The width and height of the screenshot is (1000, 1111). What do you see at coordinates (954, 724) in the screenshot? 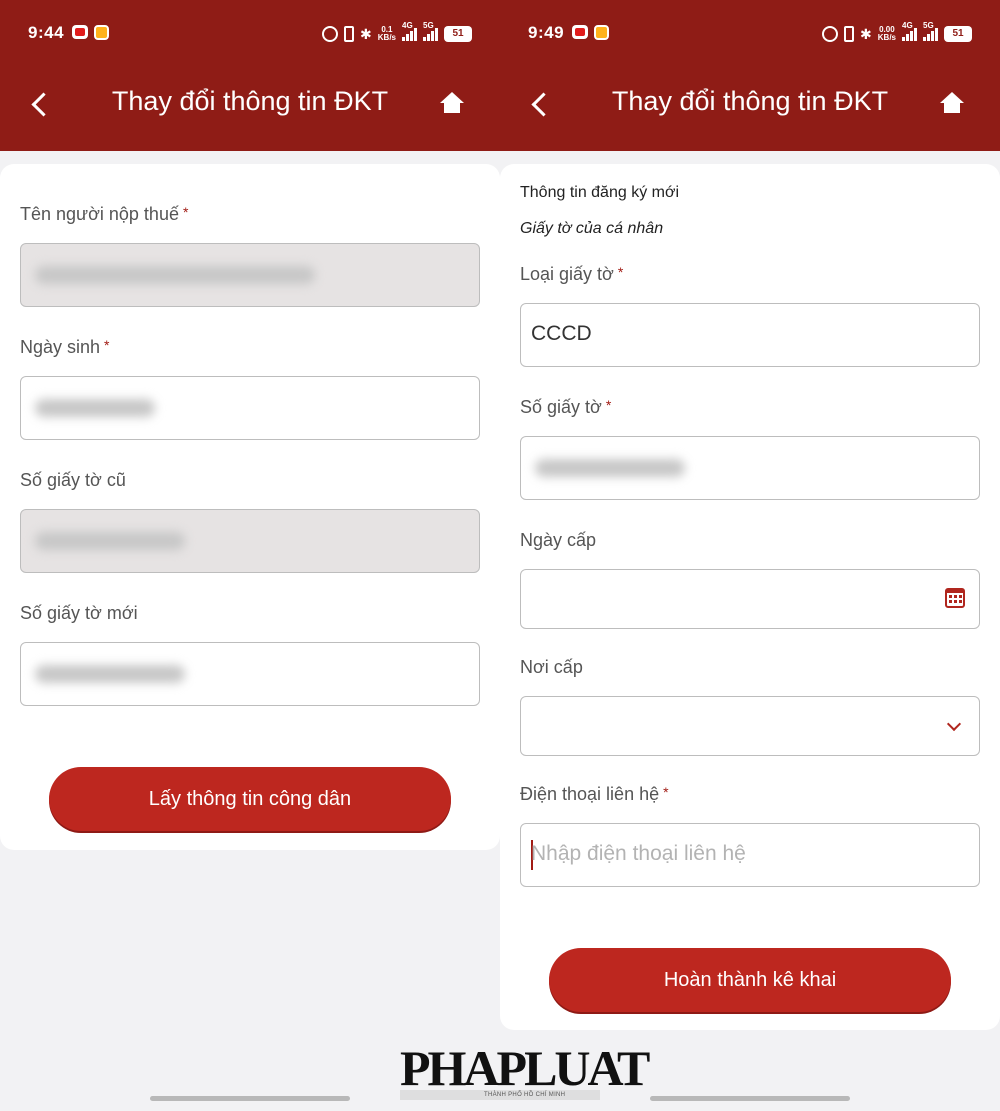
I see `chevron-down-icon` at bounding box center [954, 724].